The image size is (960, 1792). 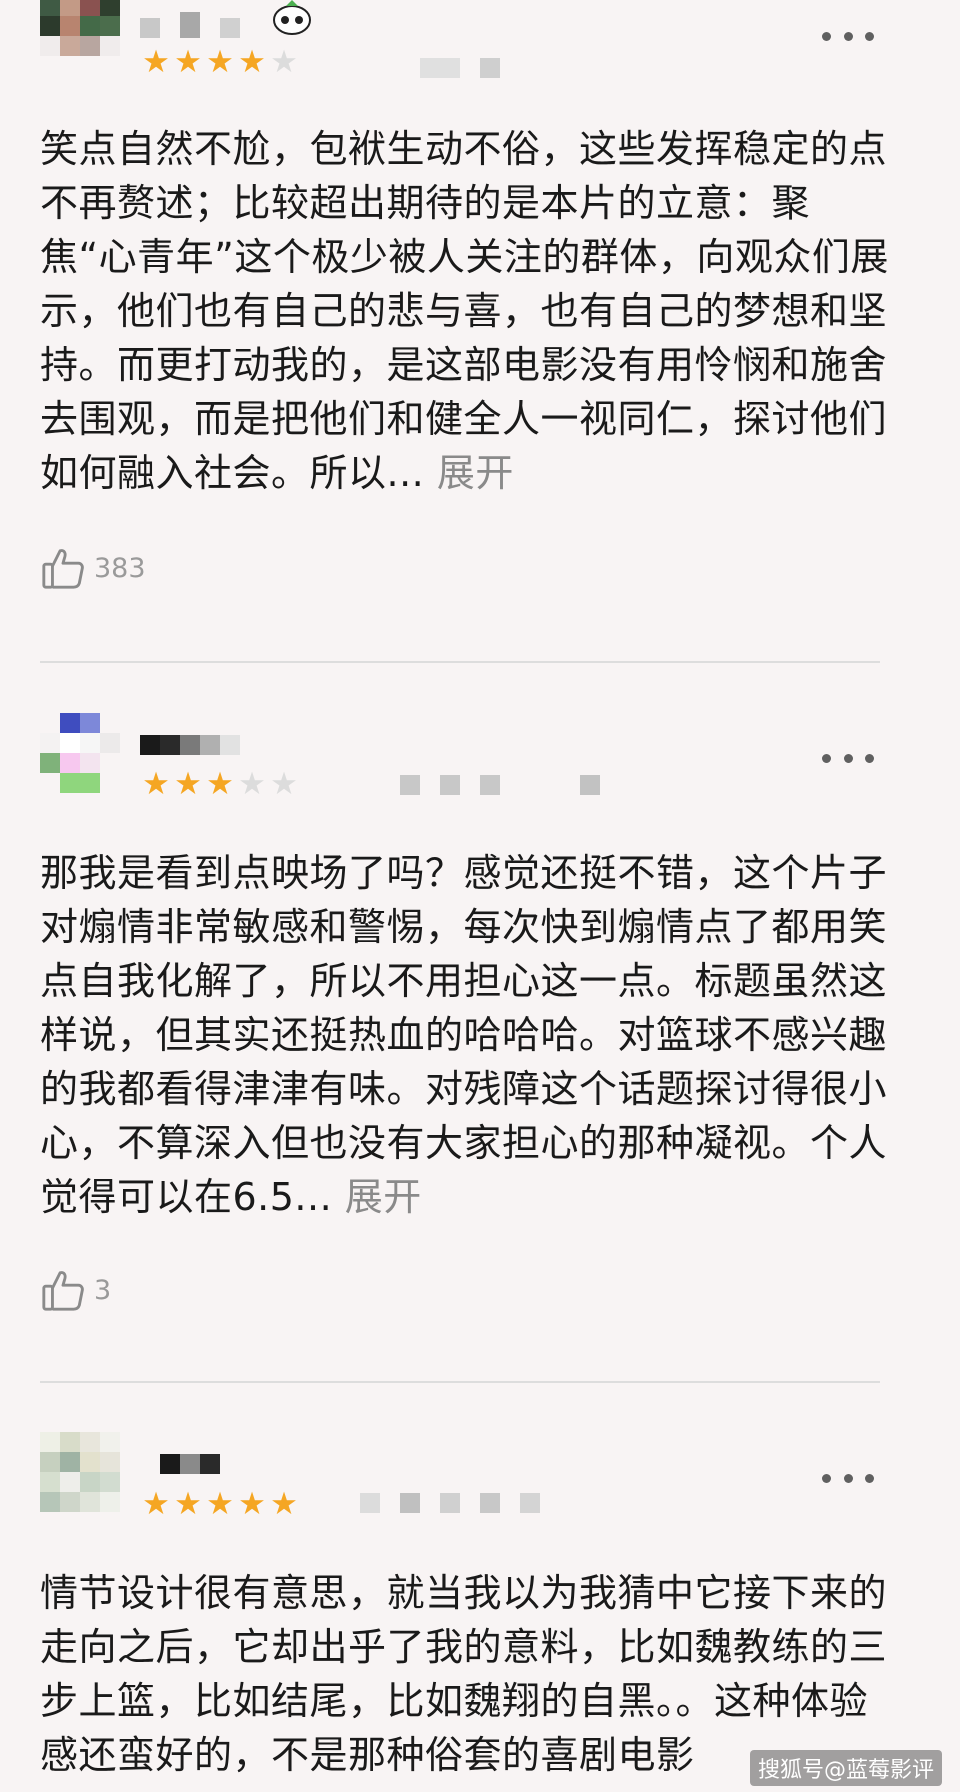 I want to click on like-count: 383, so click(x=120, y=568).